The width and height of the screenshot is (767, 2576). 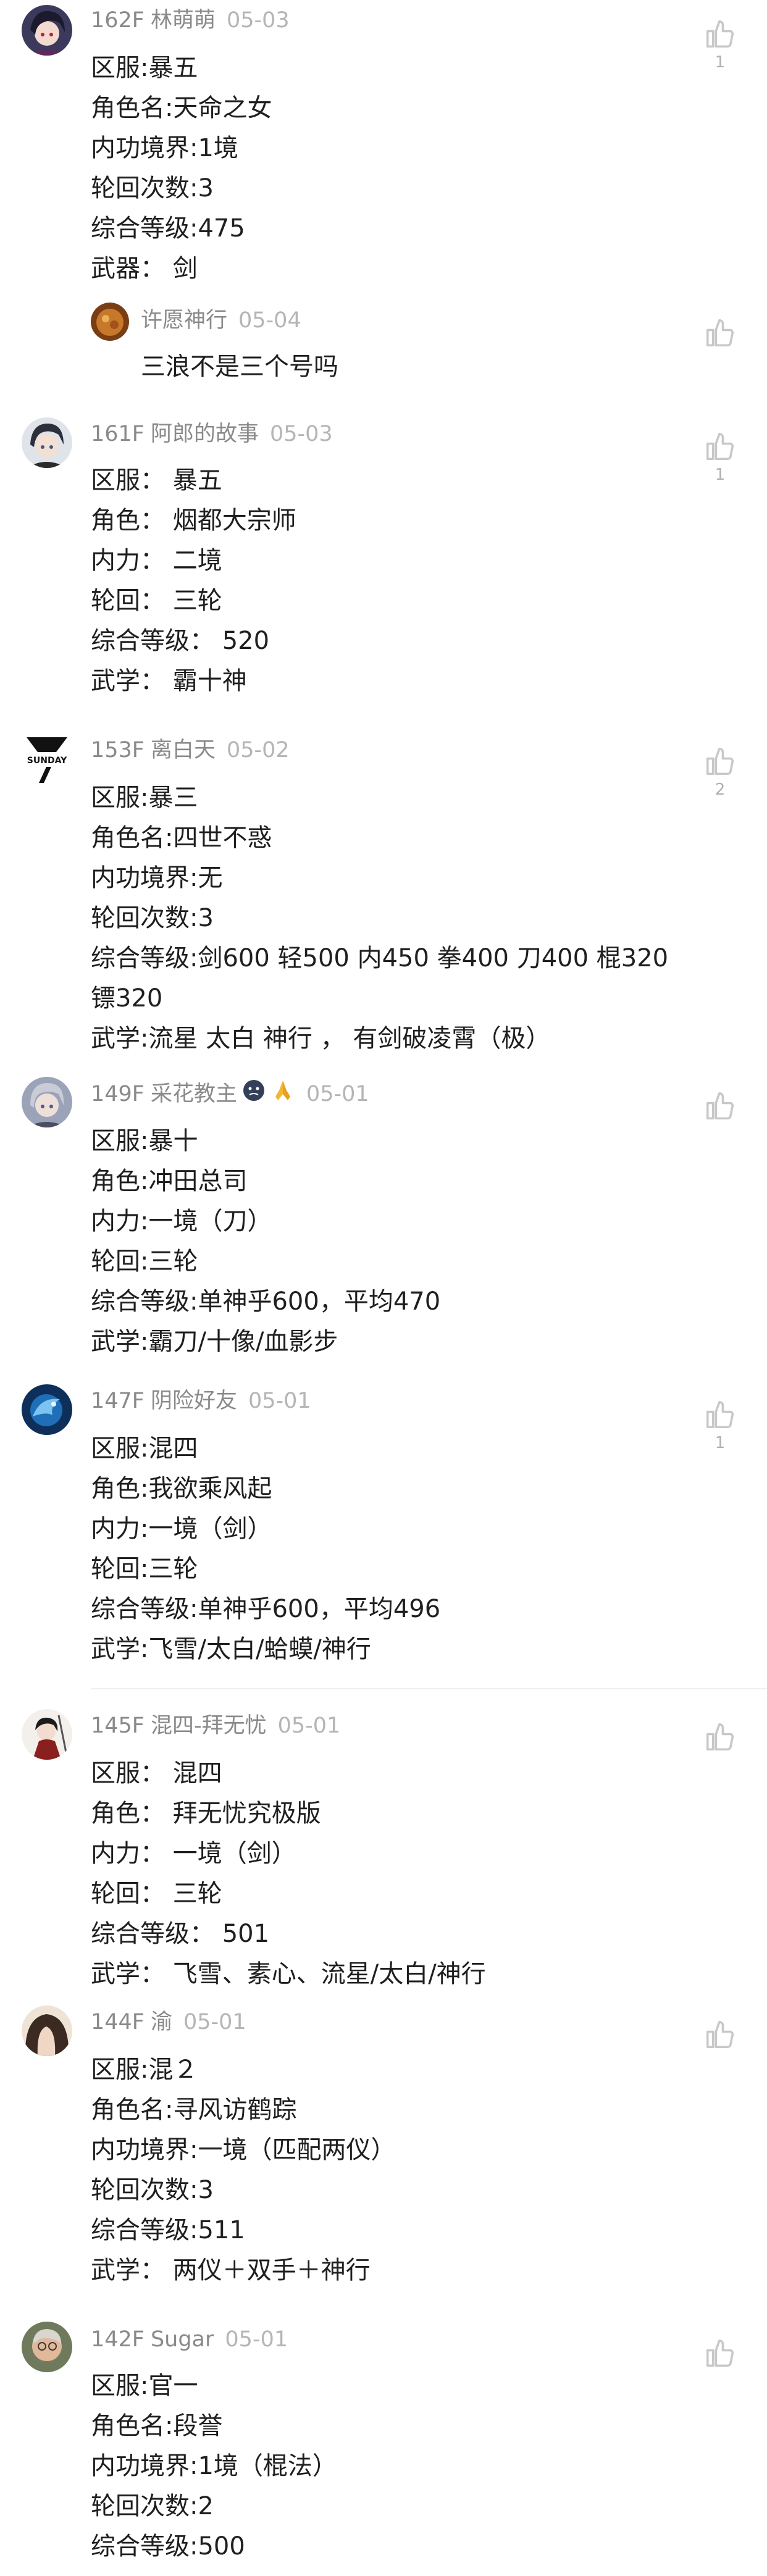 I want to click on reply-like-button, so click(x=720, y=333).